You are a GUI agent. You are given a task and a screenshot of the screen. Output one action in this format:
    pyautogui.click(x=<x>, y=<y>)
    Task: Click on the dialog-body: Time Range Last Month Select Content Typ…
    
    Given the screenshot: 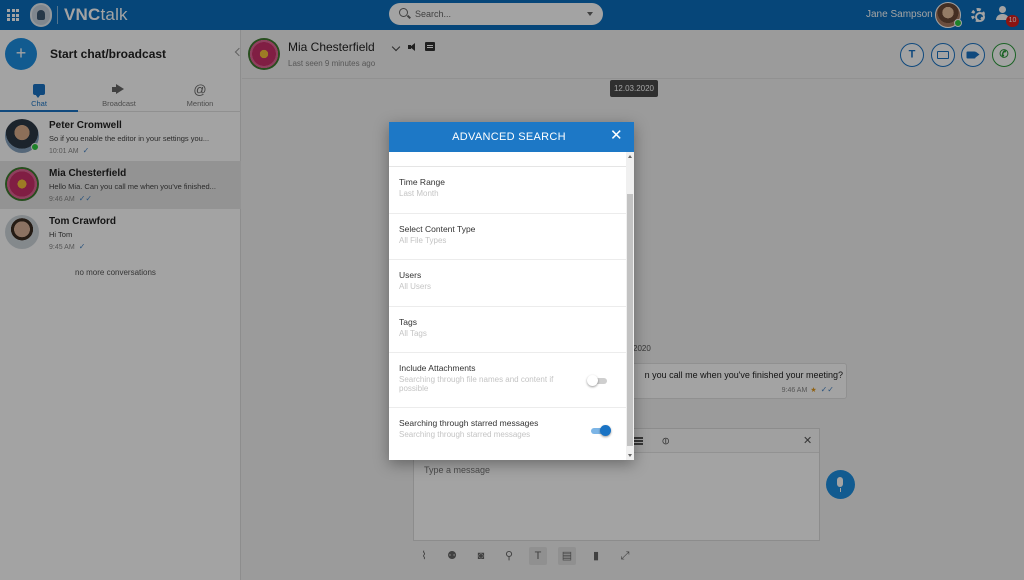 What is the action you would take?
    pyautogui.click(x=507, y=306)
    